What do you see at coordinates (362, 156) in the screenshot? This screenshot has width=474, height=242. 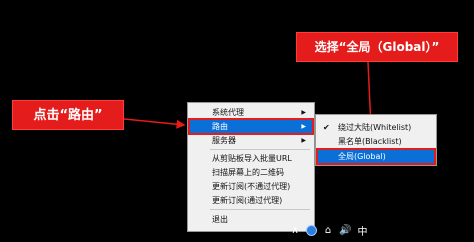 I see `submenu-item-label: 全局(Global)` at bounding box center [362, 156].